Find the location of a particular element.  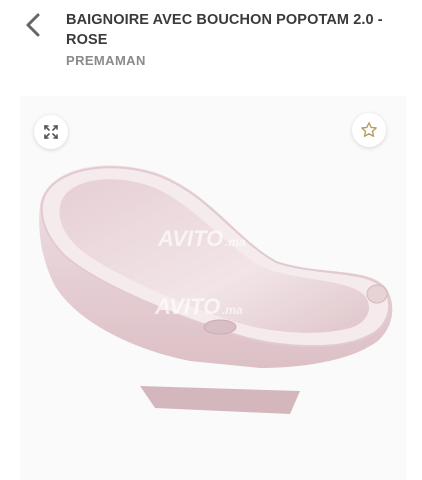

chevron-left-icon is located at coordinates (33, 25).